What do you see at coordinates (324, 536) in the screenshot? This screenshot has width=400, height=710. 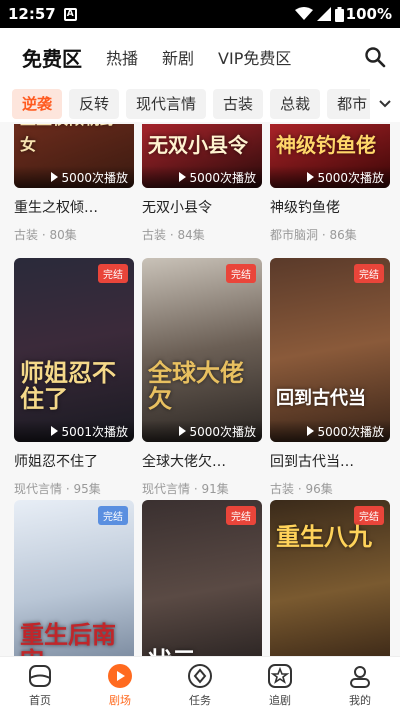 I see `poster-art-title: 重生八九` at bounding box center [324, 536].